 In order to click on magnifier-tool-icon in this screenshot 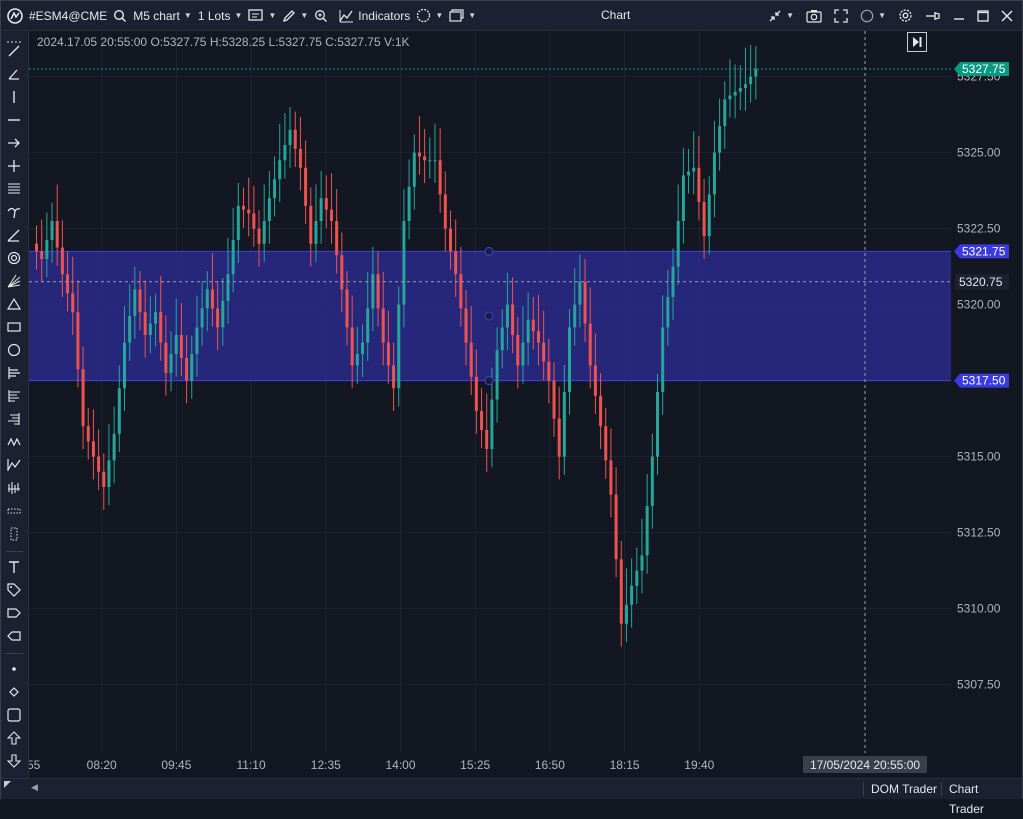, I will do `click(14, 258)`.